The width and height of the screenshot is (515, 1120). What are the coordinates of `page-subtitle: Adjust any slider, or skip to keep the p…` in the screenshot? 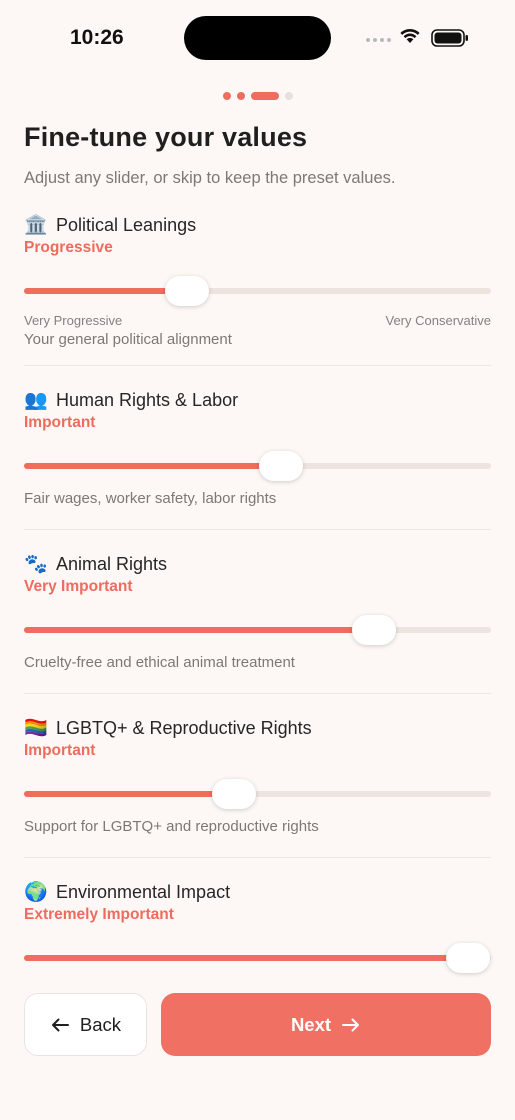 It's located at (210, 178).